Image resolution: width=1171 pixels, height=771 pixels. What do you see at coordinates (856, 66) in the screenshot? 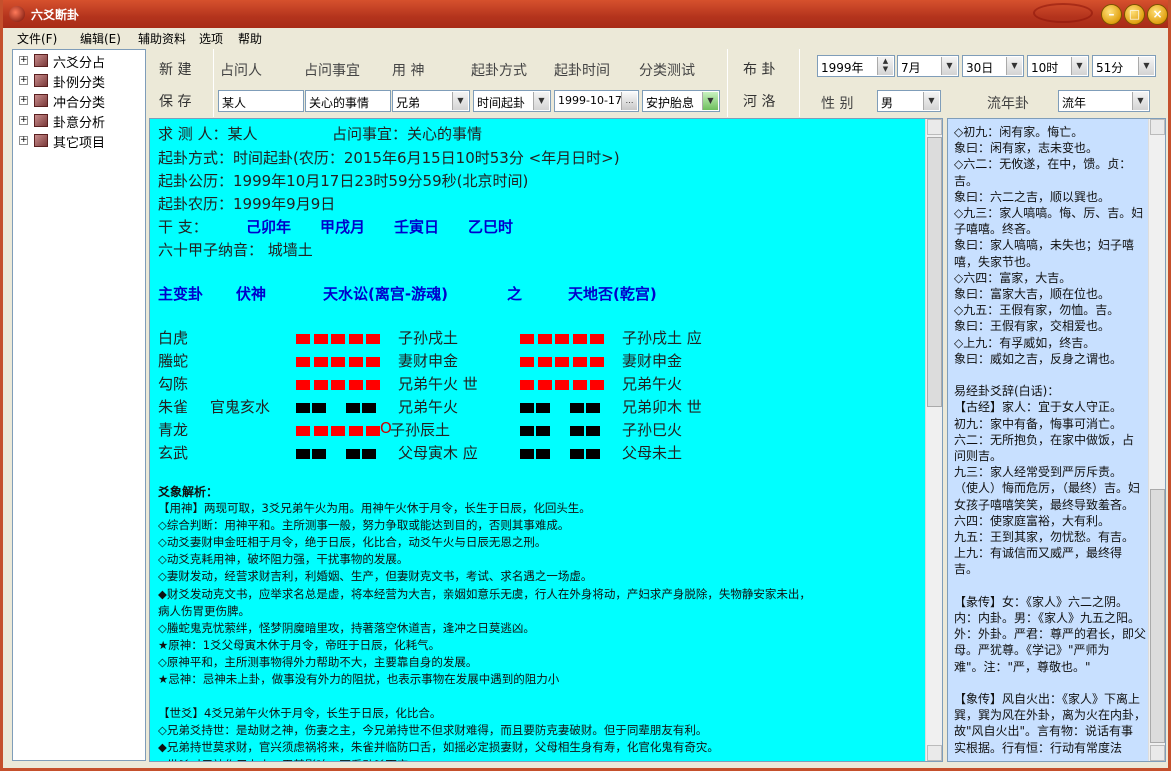
I see `year-spinner: 1999年 ▲ ▼` at bounding box center [856, 66].